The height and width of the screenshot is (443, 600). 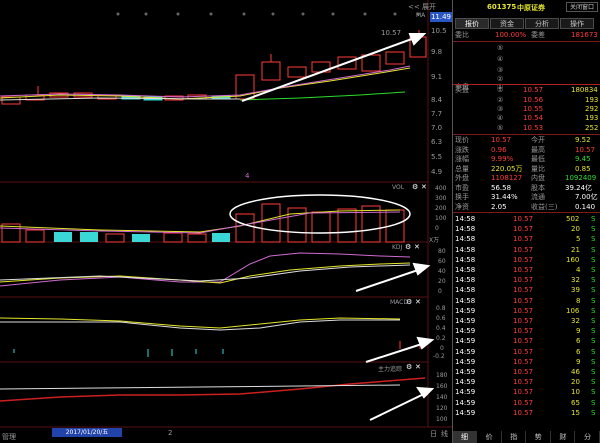 What do you see at coordinates (584, 90) in the screenshot?
I see `buy-volume: 180834` at bounding box center [584, 90].